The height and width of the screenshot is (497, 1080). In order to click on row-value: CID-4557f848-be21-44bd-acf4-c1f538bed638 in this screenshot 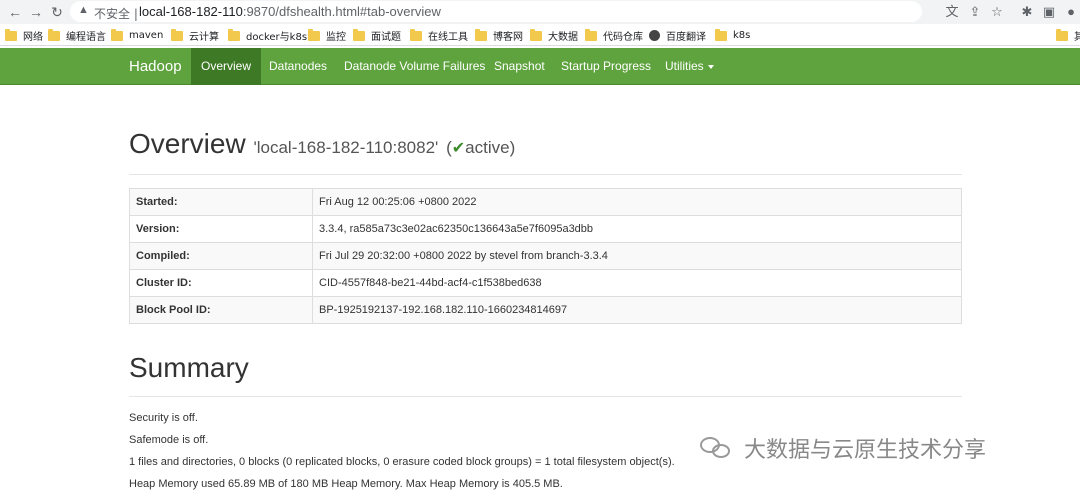, I will do `click(637, 283)`.